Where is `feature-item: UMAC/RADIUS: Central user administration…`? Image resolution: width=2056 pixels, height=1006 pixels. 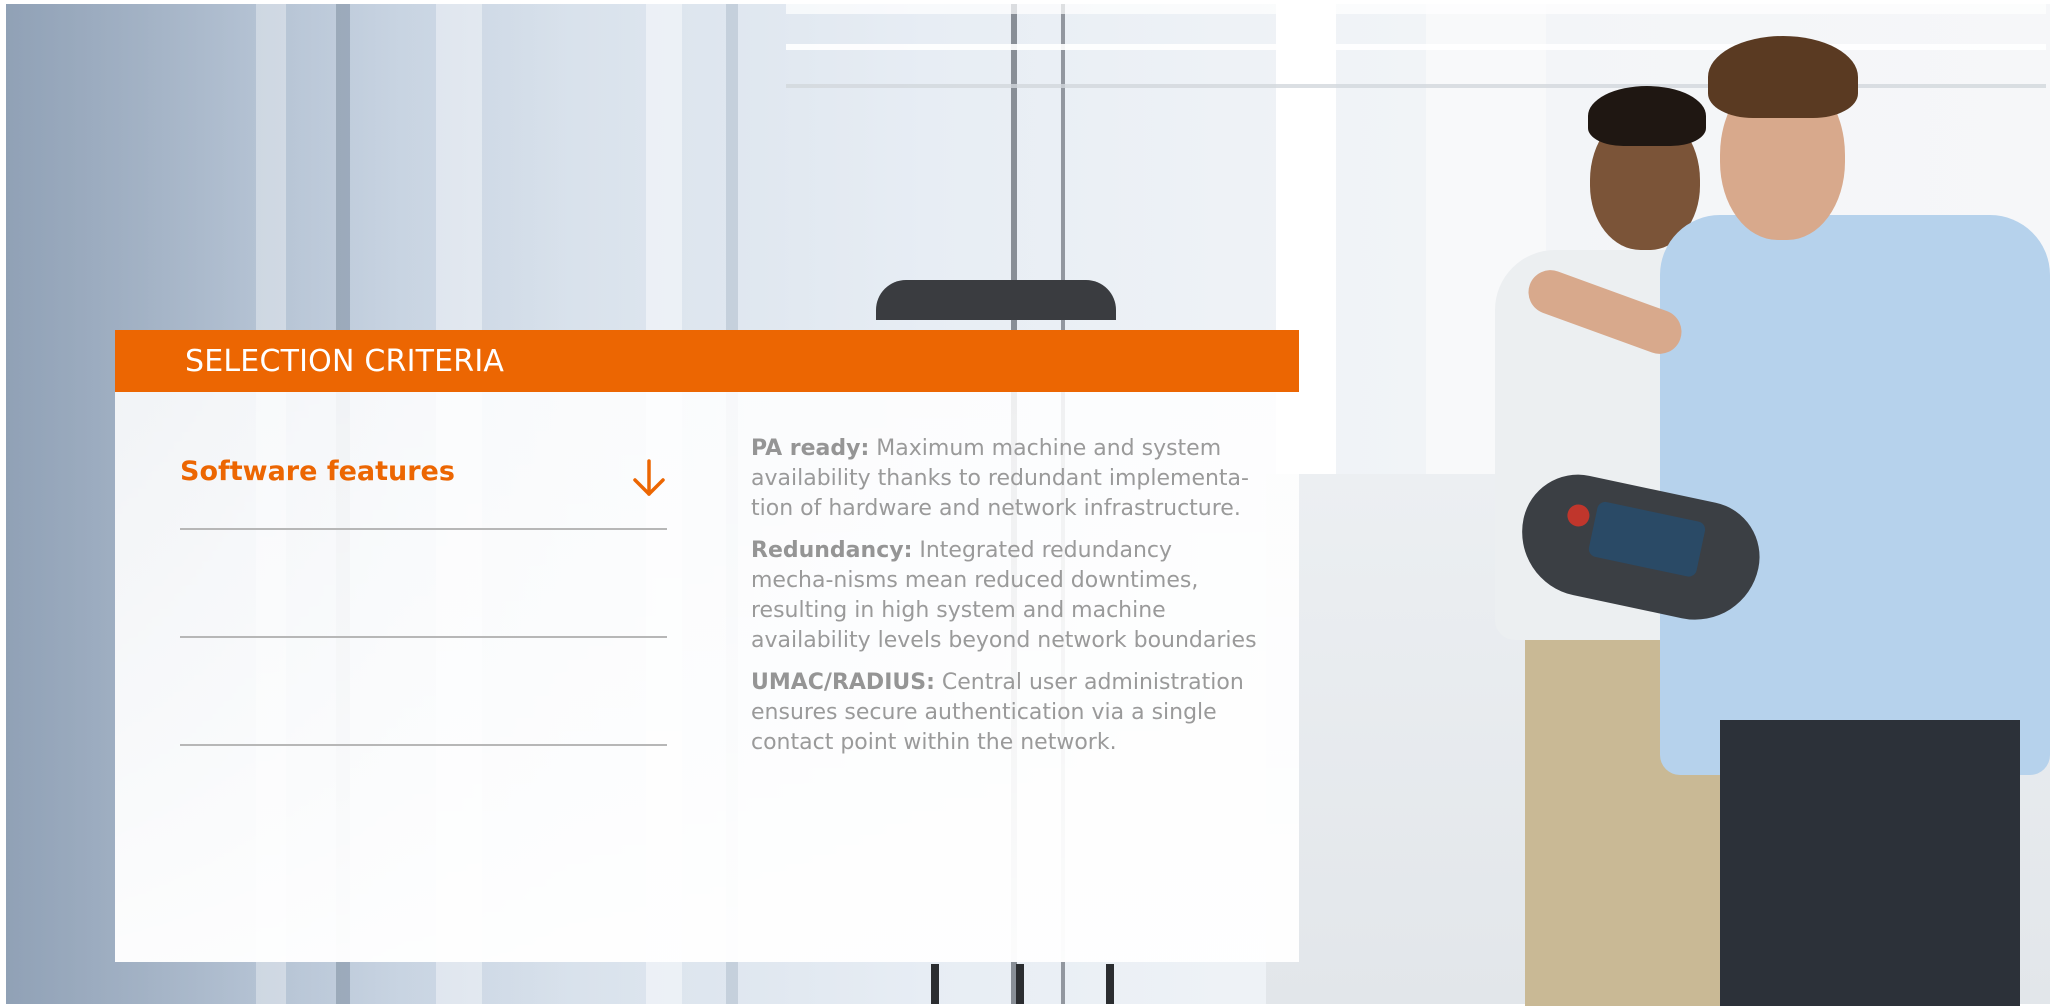
feature-item: UMAC/RADIUS: Central user administration… is located at coordinates (1006, 713).